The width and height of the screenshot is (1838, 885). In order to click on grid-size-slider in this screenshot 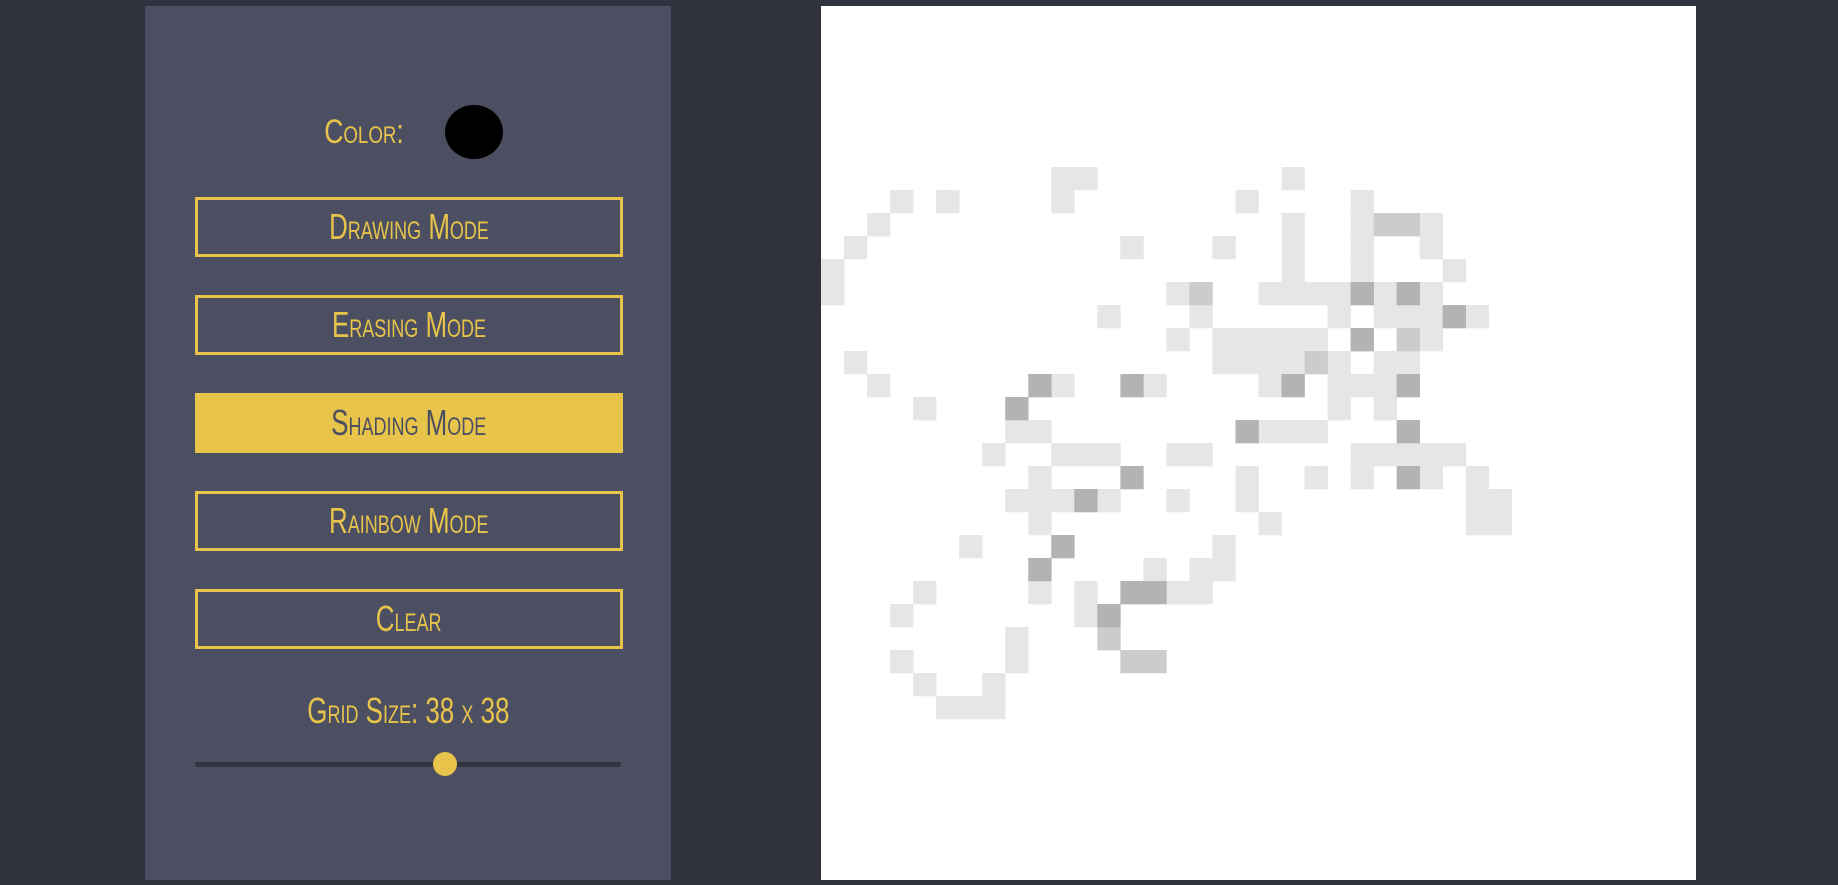, I will do `click(408, 764)`.